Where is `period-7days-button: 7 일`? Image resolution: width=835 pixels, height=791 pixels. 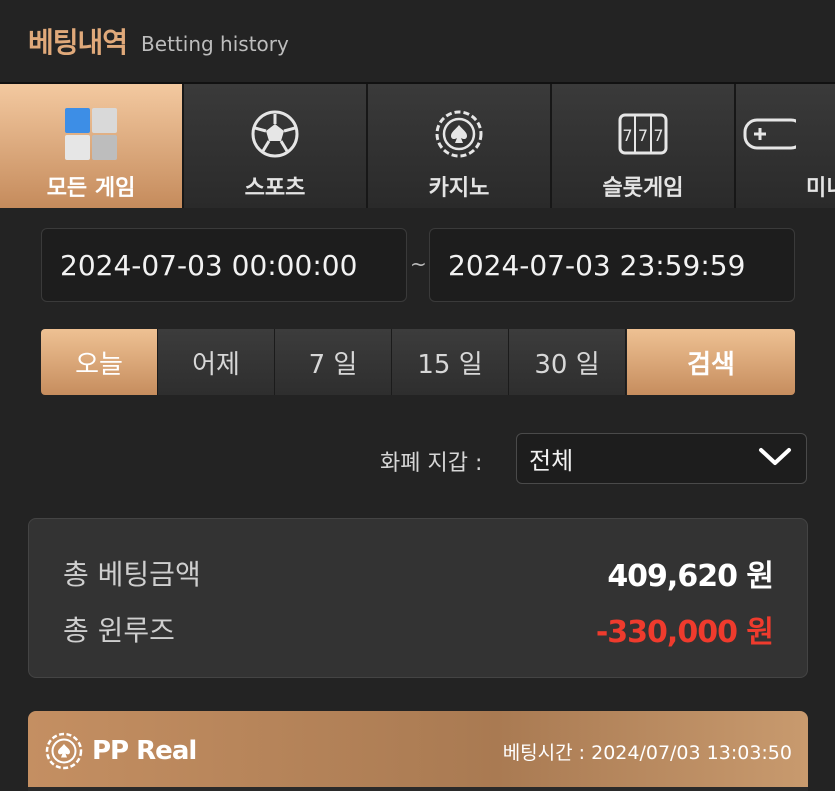
period-7days-button: 7 일 is located at coordinates (333, 362).